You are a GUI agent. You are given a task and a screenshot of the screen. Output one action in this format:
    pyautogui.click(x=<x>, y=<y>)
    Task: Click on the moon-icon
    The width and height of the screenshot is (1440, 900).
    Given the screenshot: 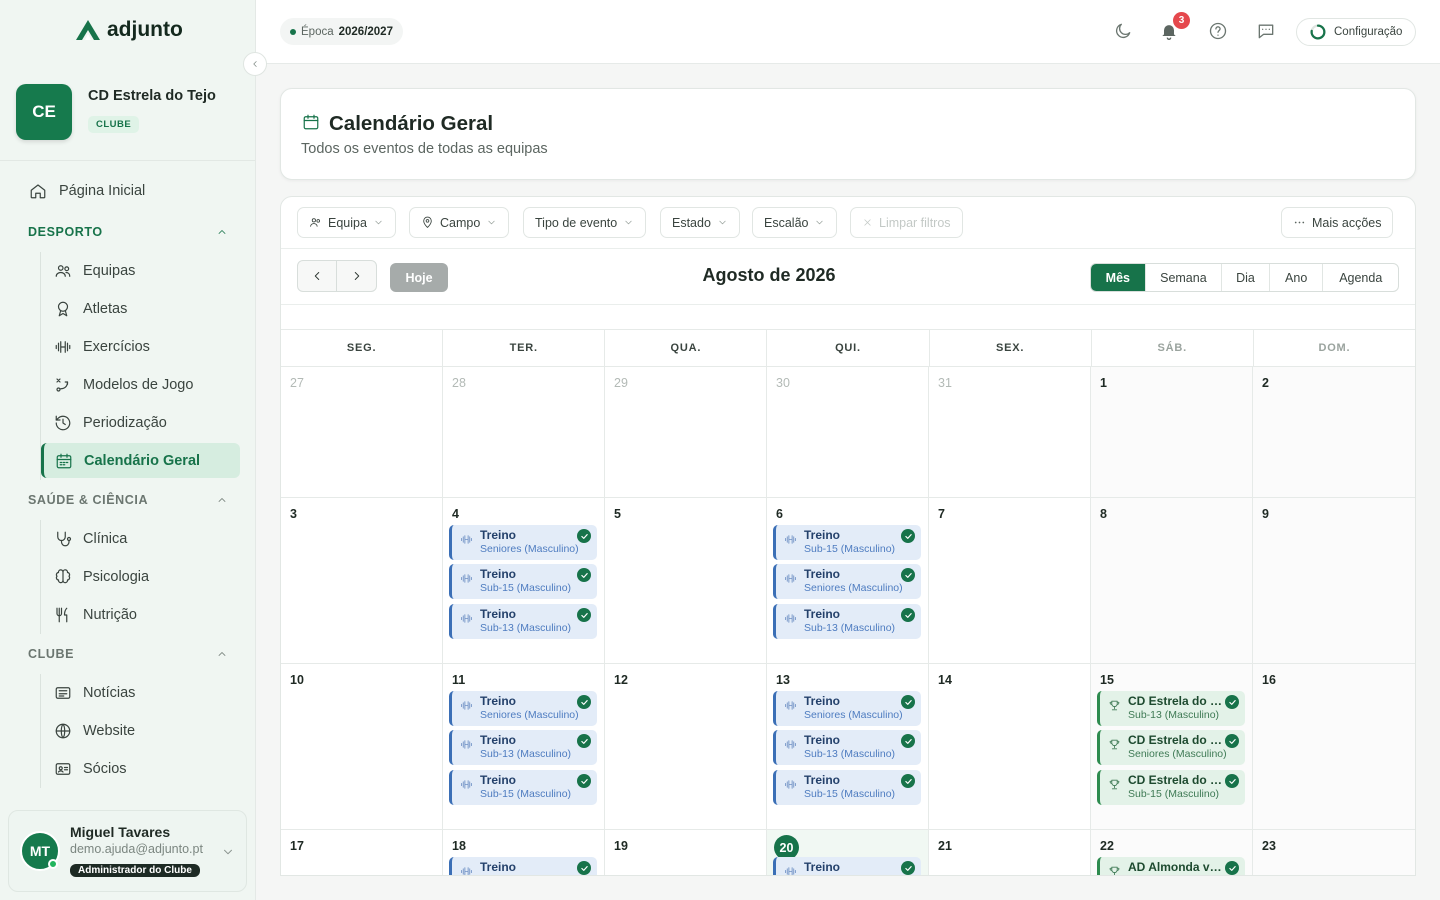 What is the action you would take?
    pyautogui.click(x=1123, y=31)
    